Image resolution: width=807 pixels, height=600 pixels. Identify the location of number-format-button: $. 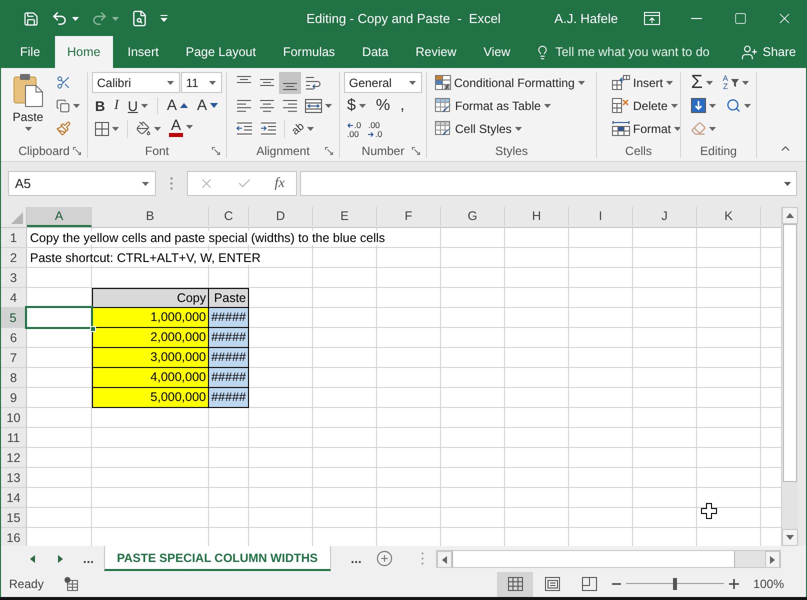
(356, 105).